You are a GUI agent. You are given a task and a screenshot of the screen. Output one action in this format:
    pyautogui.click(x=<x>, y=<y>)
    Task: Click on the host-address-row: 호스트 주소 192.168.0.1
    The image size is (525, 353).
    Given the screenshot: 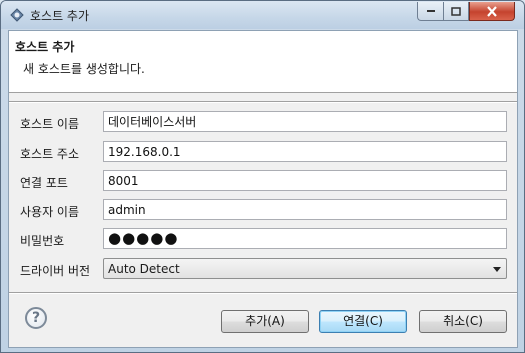 What is the action you would take?
    pyautogui.click(x=263, y=152)
    